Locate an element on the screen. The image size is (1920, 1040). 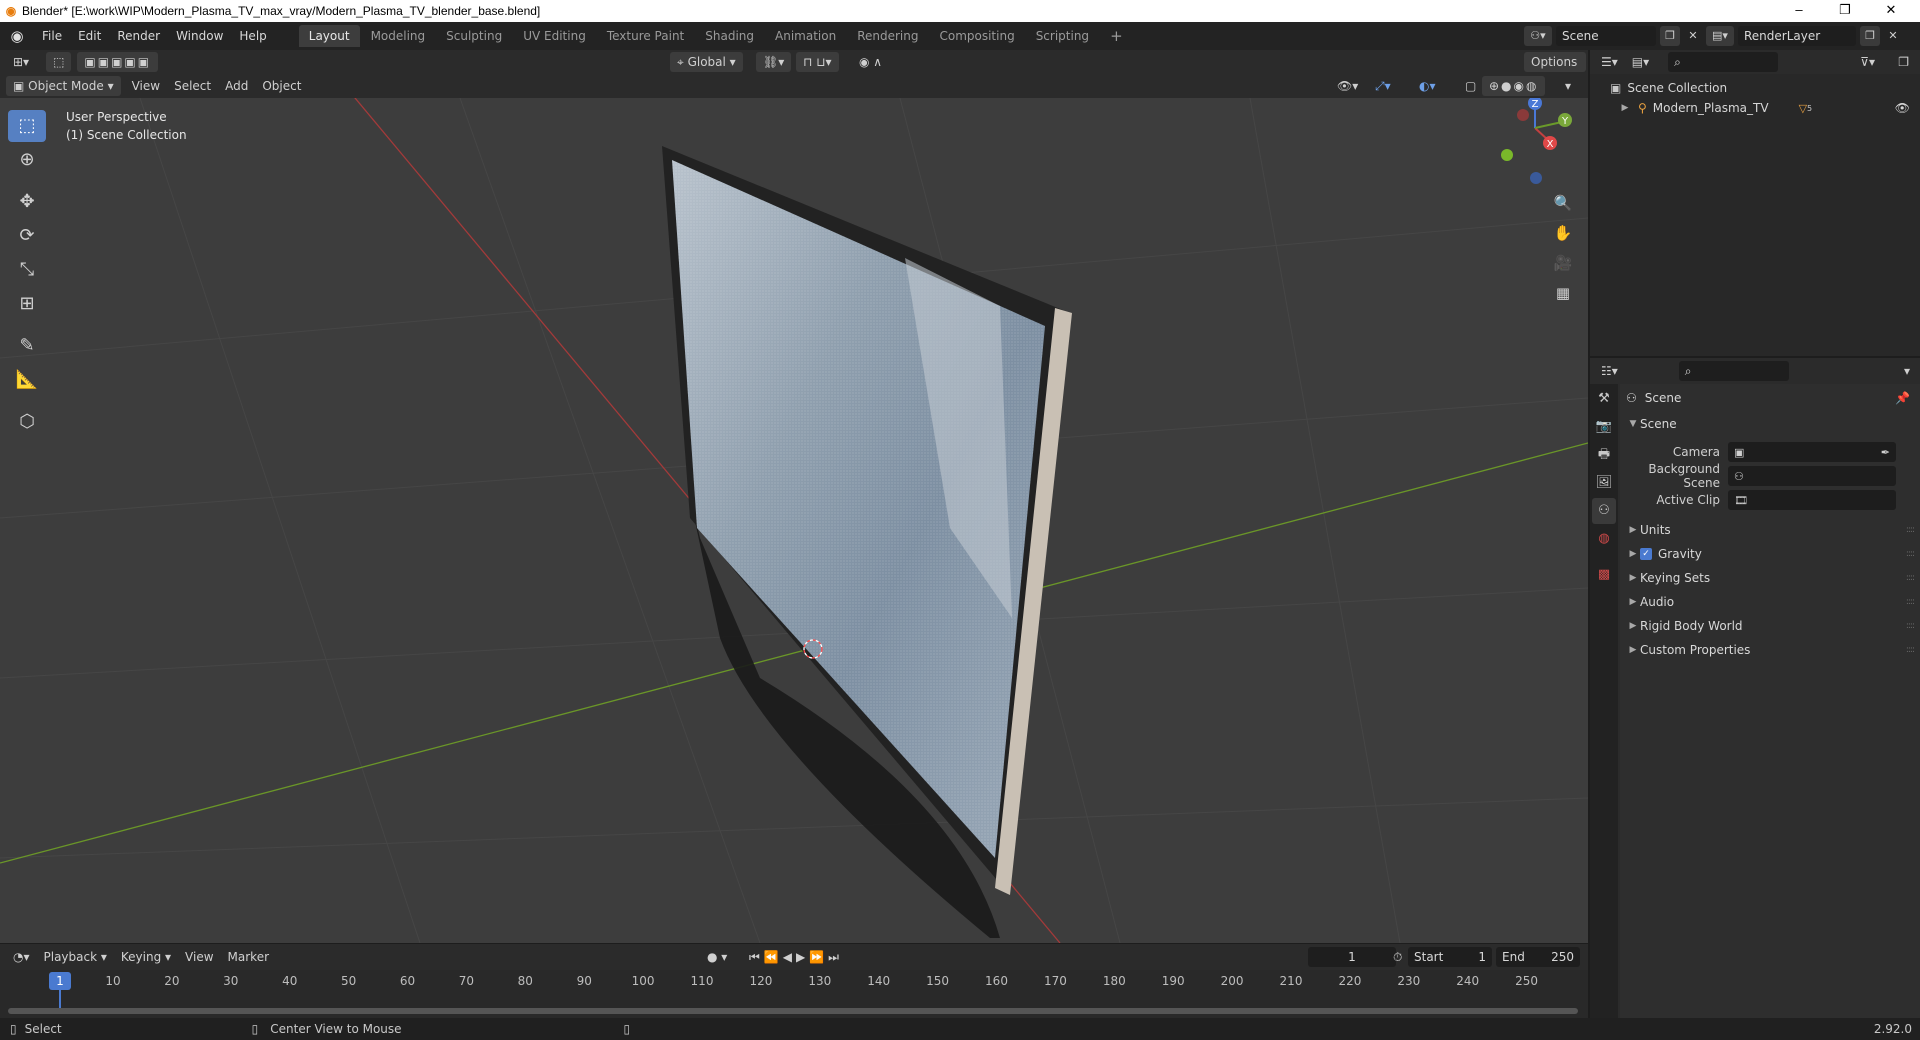
new-scene-icon: ❐ is located at coordinates (1670, 36).